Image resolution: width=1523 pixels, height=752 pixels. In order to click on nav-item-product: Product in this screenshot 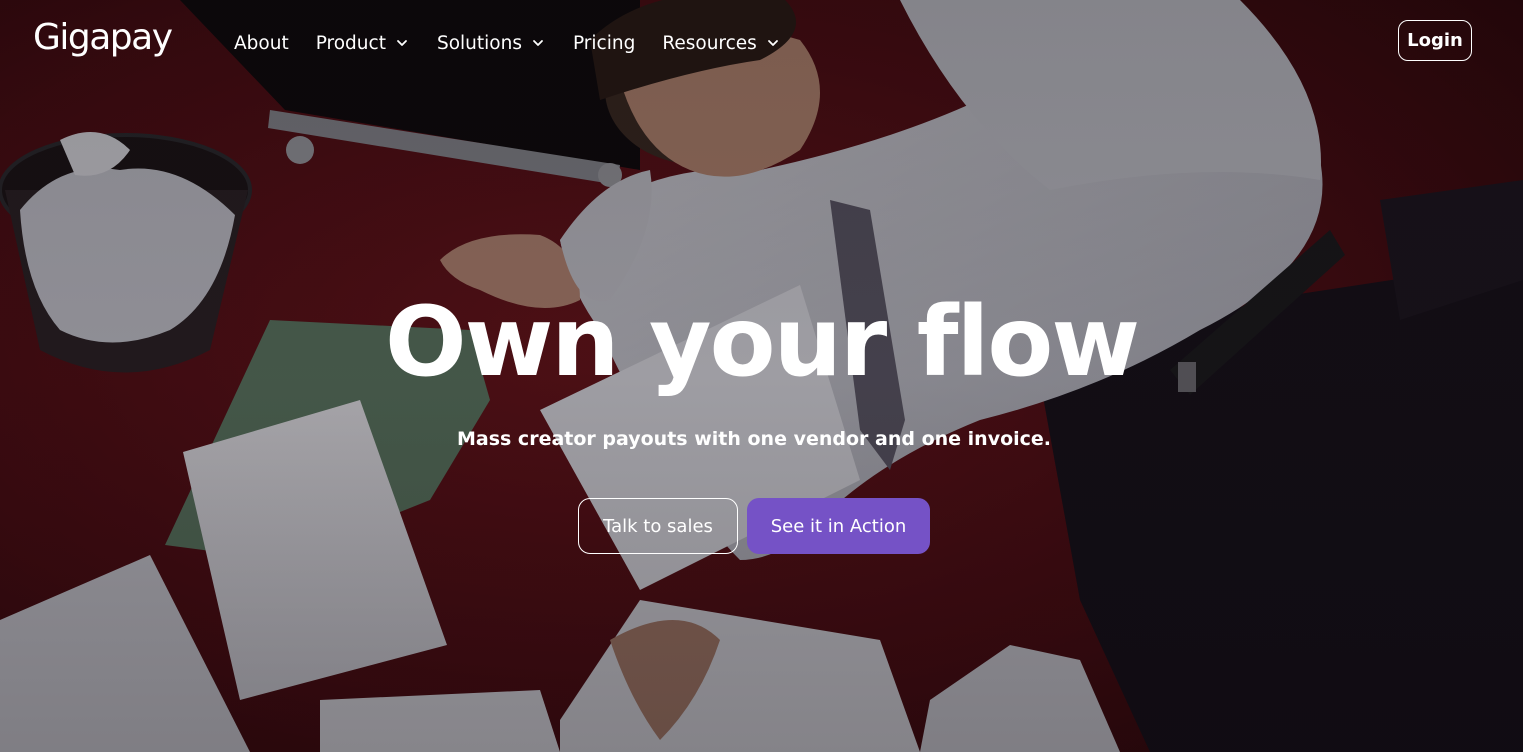, I will do `click(363, 43)`.